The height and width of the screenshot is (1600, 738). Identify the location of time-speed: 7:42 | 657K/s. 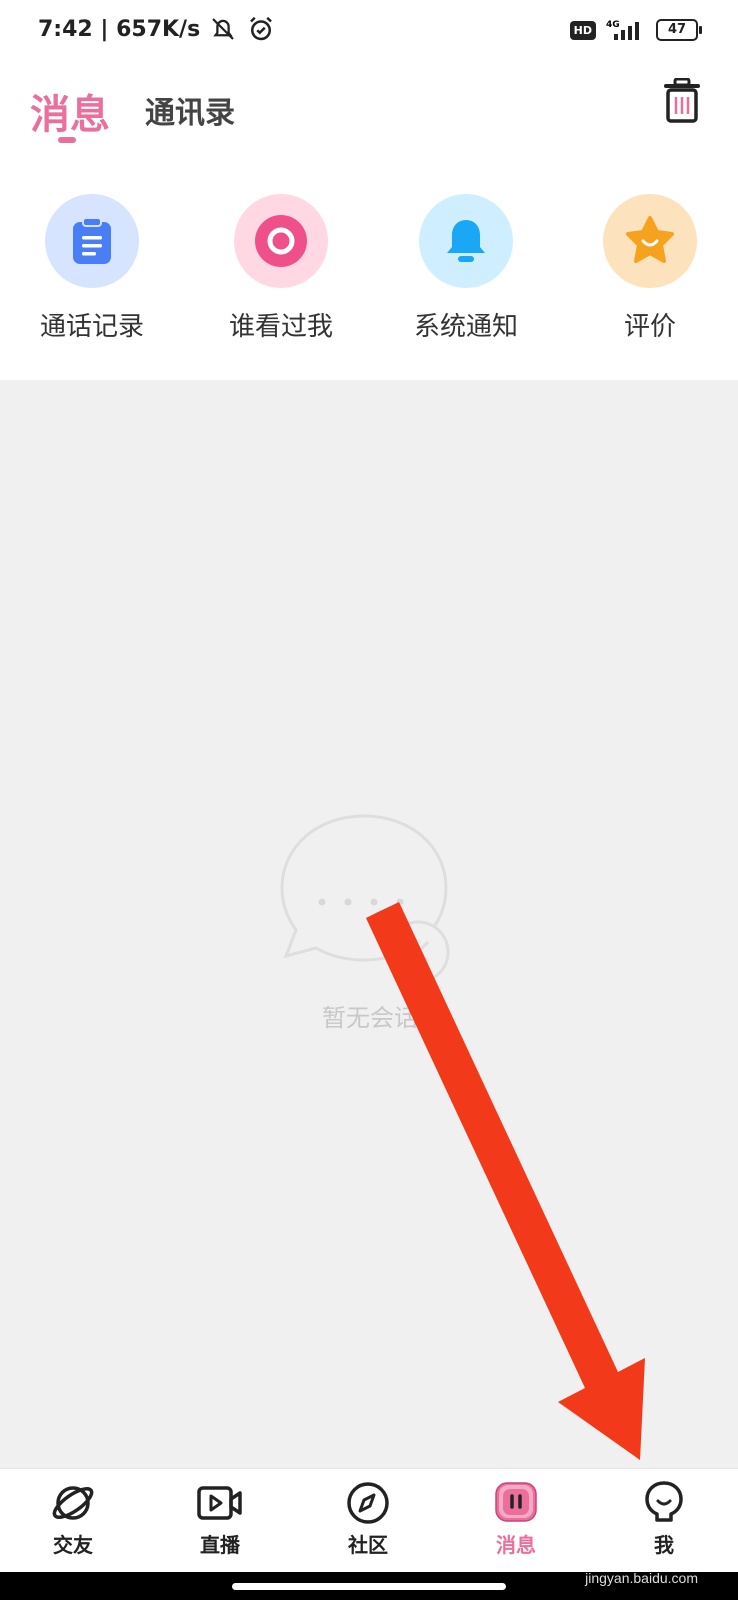
(119, 29).